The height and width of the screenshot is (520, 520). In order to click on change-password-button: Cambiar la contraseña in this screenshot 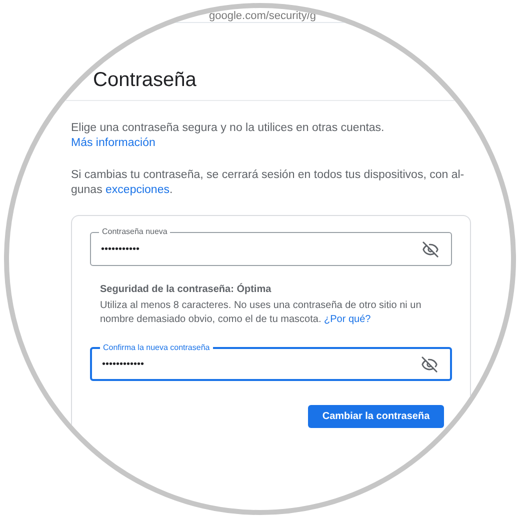, I will do `click(376, 416)`.